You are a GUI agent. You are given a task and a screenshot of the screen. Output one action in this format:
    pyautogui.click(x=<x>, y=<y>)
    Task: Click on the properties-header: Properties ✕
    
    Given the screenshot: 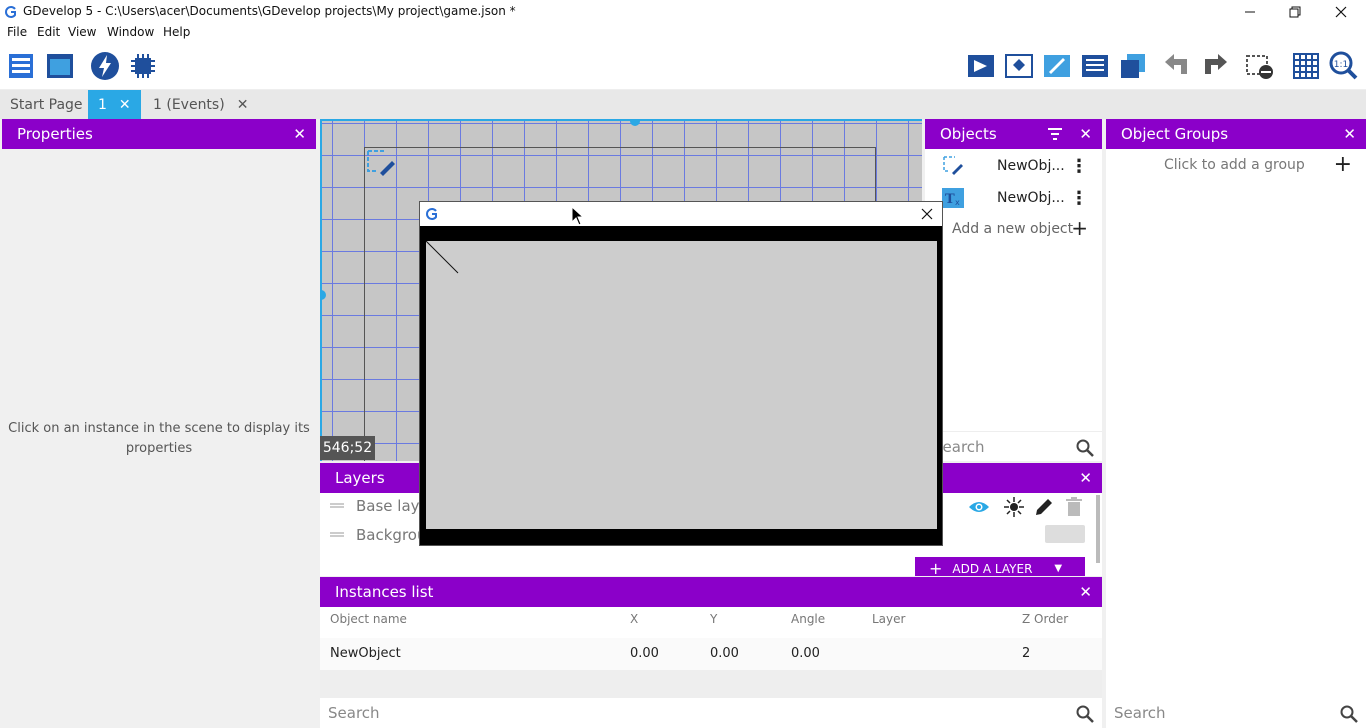 What is the action you would take?
    pyautogui.click(x=159, y=134)
    